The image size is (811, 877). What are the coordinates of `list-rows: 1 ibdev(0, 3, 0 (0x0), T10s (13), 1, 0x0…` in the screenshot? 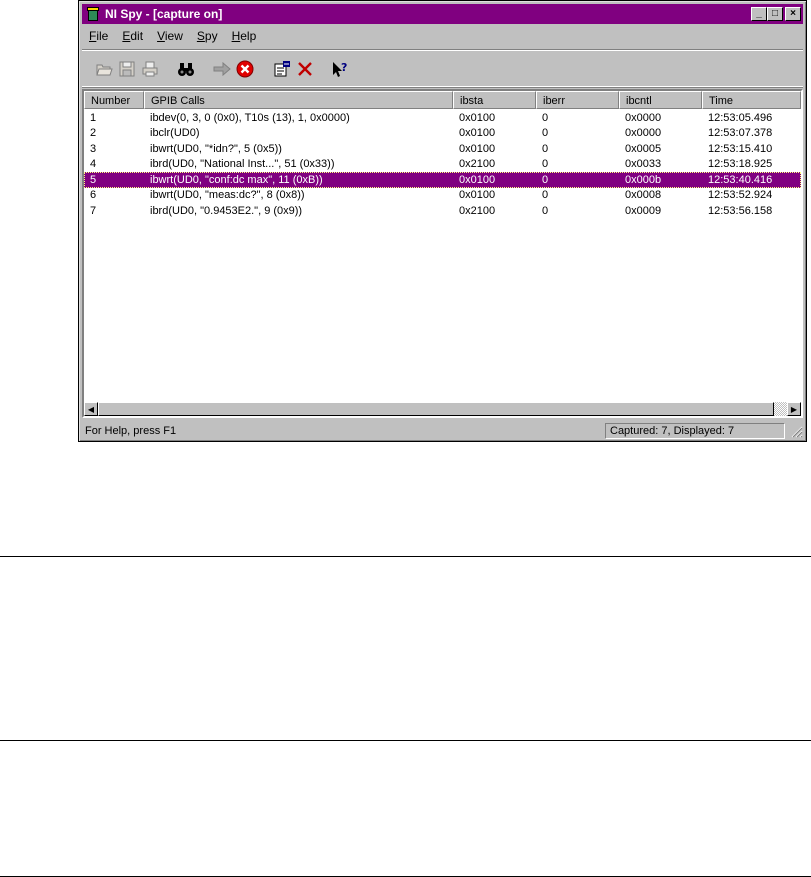 It's located at (442, 164).